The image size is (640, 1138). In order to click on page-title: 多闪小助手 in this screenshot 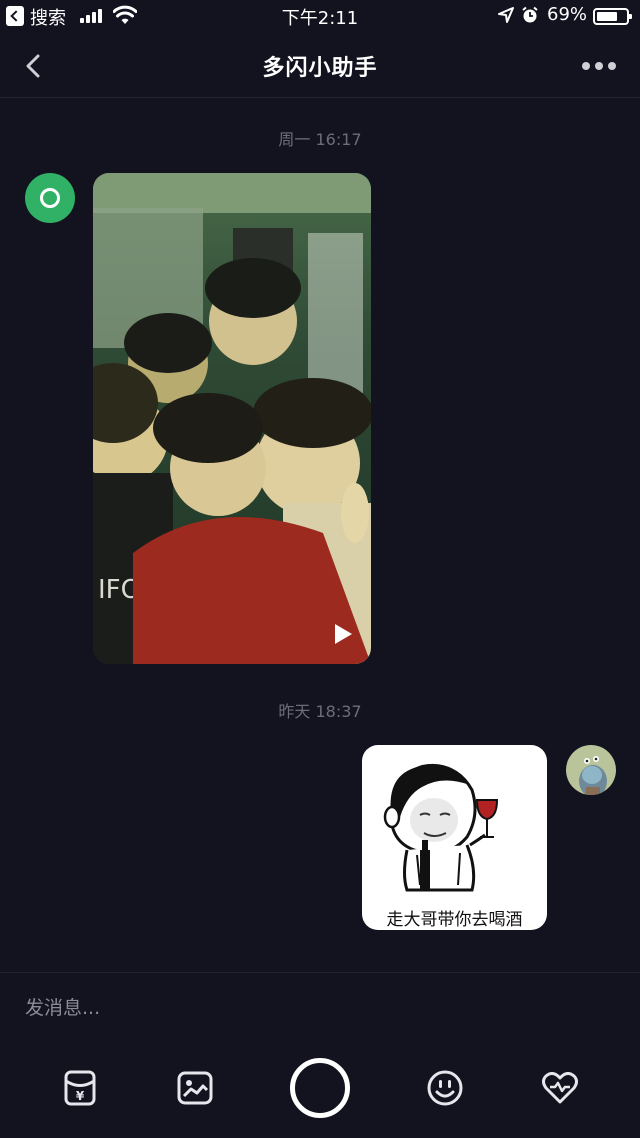, I will do `click(320, 68)`.